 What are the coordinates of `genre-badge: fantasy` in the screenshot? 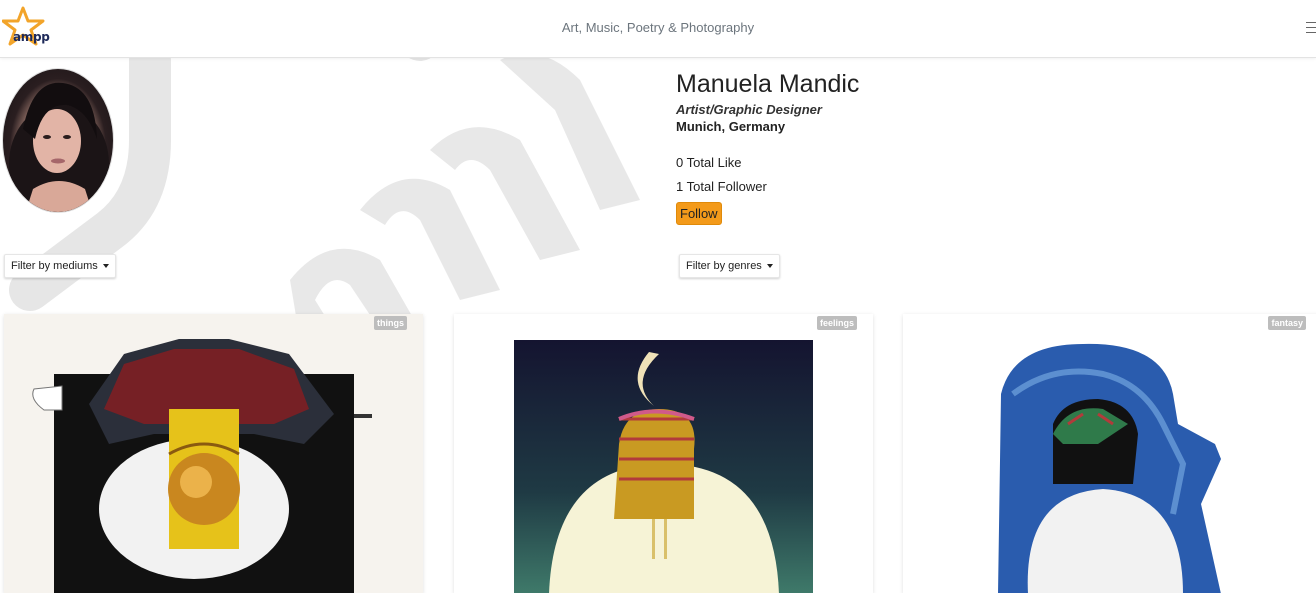 It's located at (1287, 323).